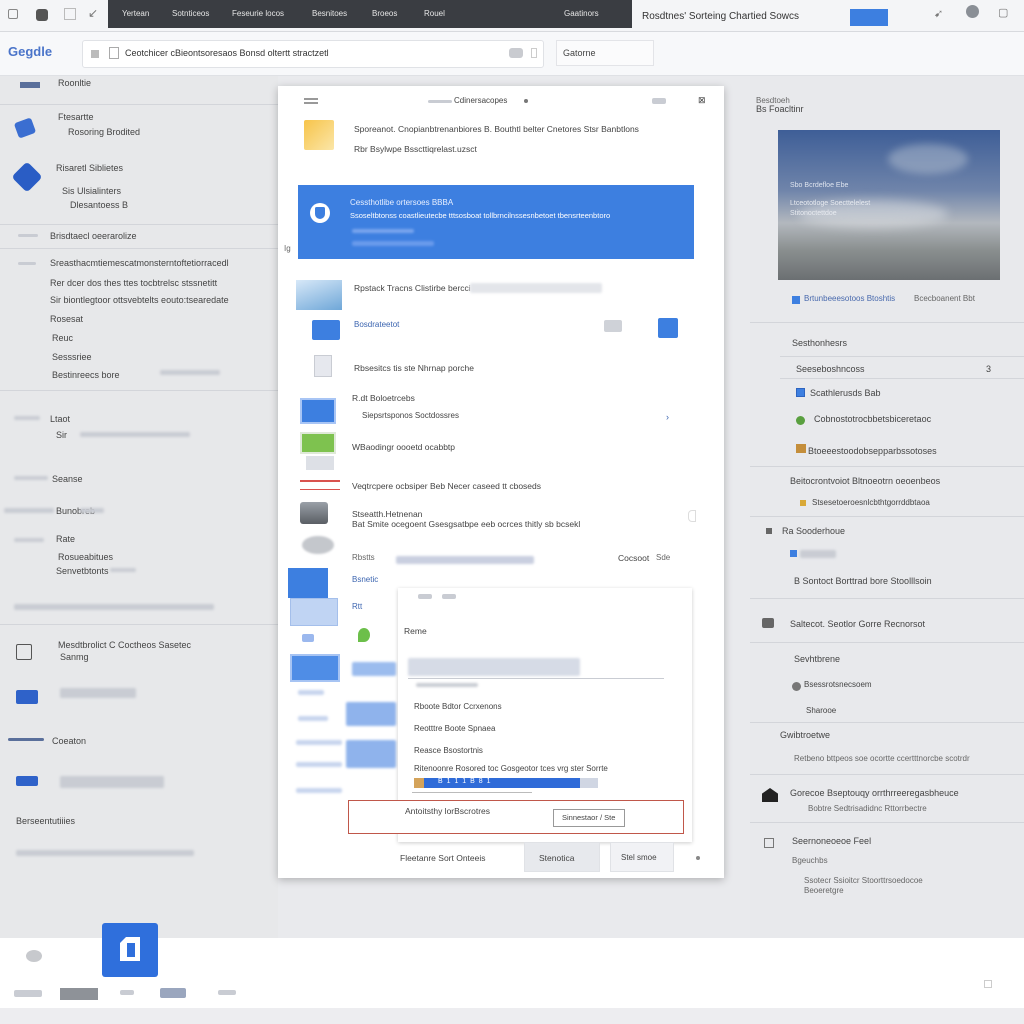  What do you see at coordinates (130, 950) in the screenshot?
I see `app-launcher-icon` at bounding box center [130, 950].